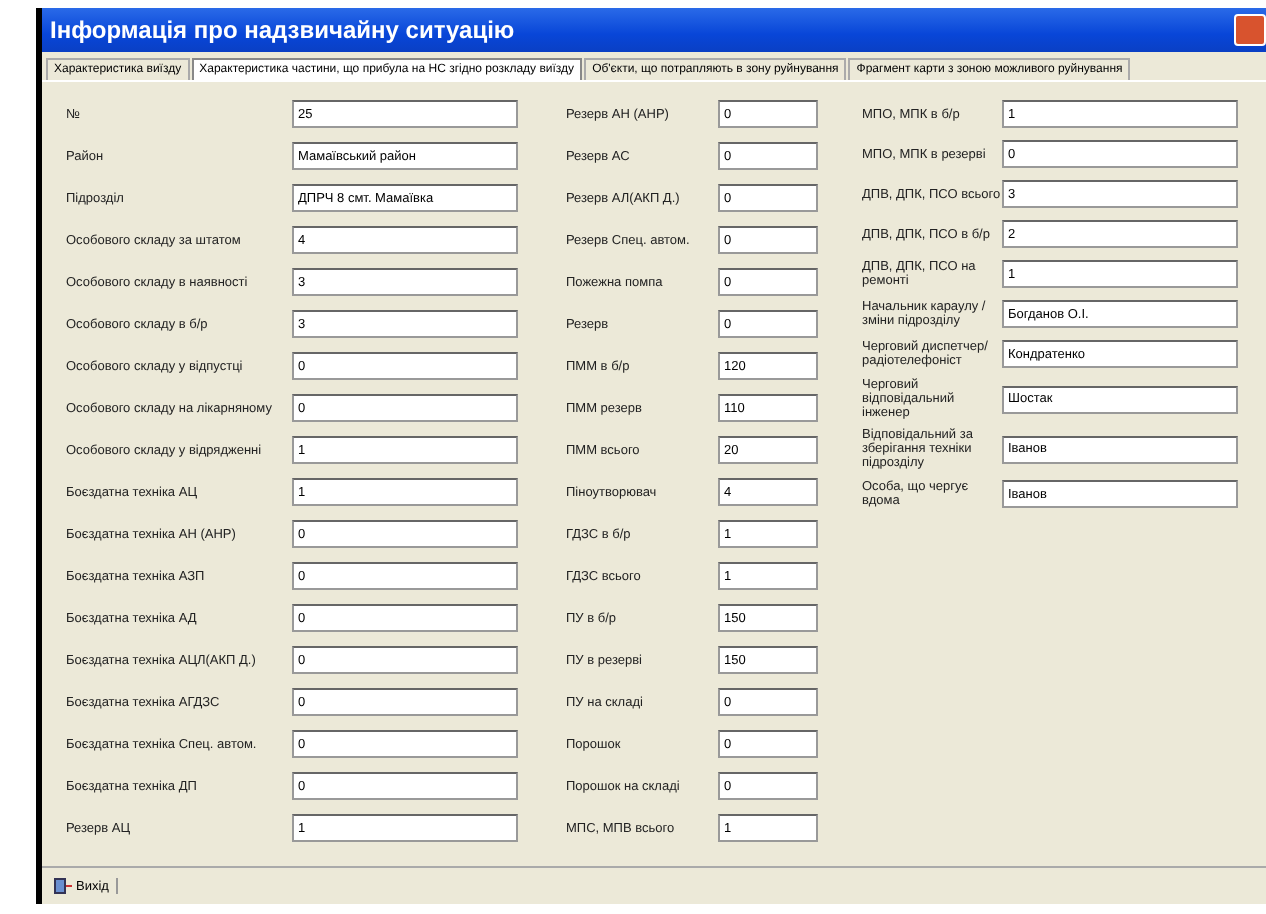 This screenshot has width=1266, height=914. What do you see at coordinates (282, 30) in the screenshot?
I see `window-title: Інформація про надзвичайну ситуацію` at bounding box center [282, 30].